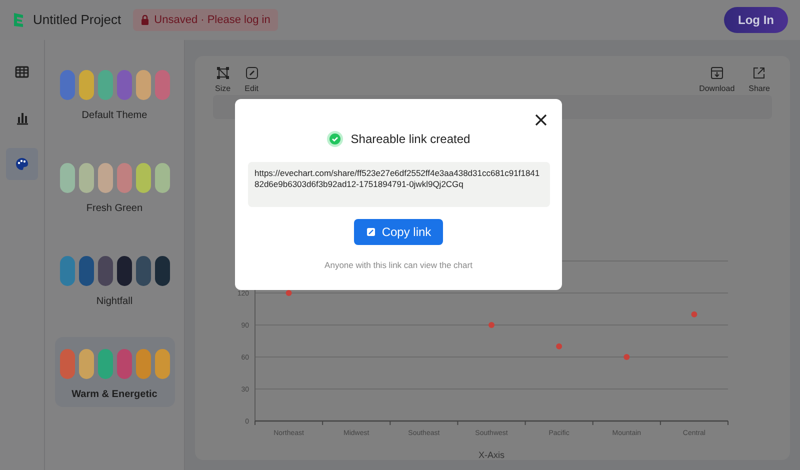 Image resolution: width=800 pixels, height=470 pixels. What do you see at coordinates (251, 73) in the screenshot?
I see `pencil-icon` at bounding box center [251, 73].